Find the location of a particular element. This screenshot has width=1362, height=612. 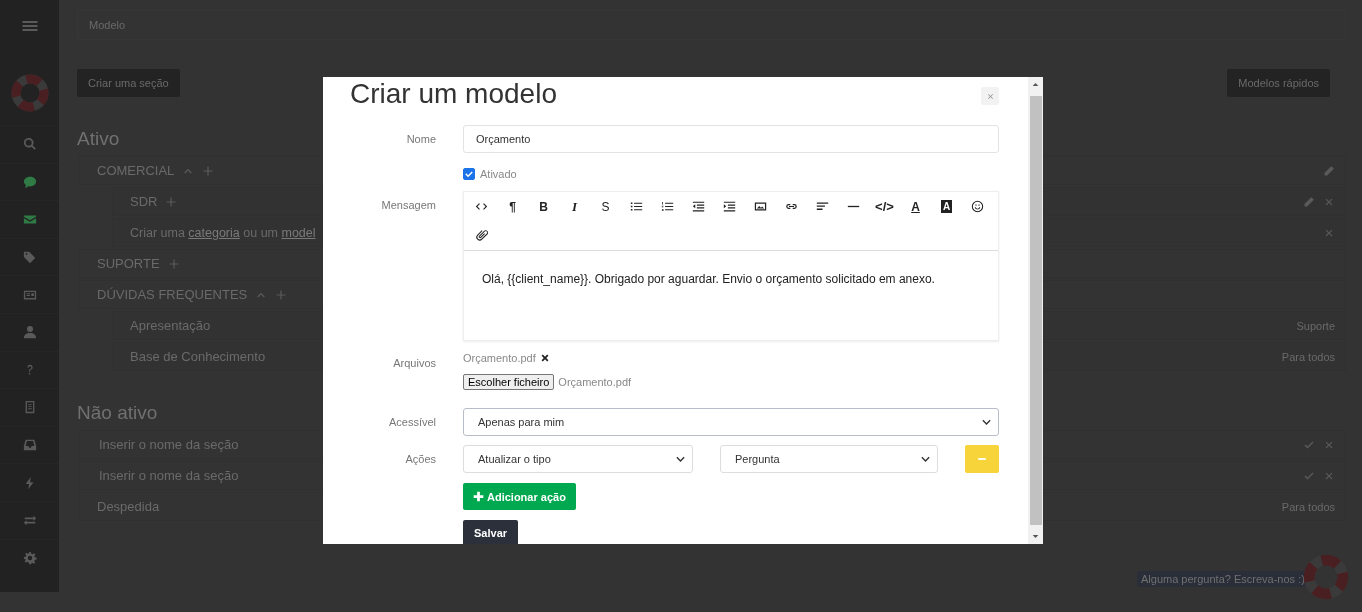

settings-icon is located at coordinates (29, 557).